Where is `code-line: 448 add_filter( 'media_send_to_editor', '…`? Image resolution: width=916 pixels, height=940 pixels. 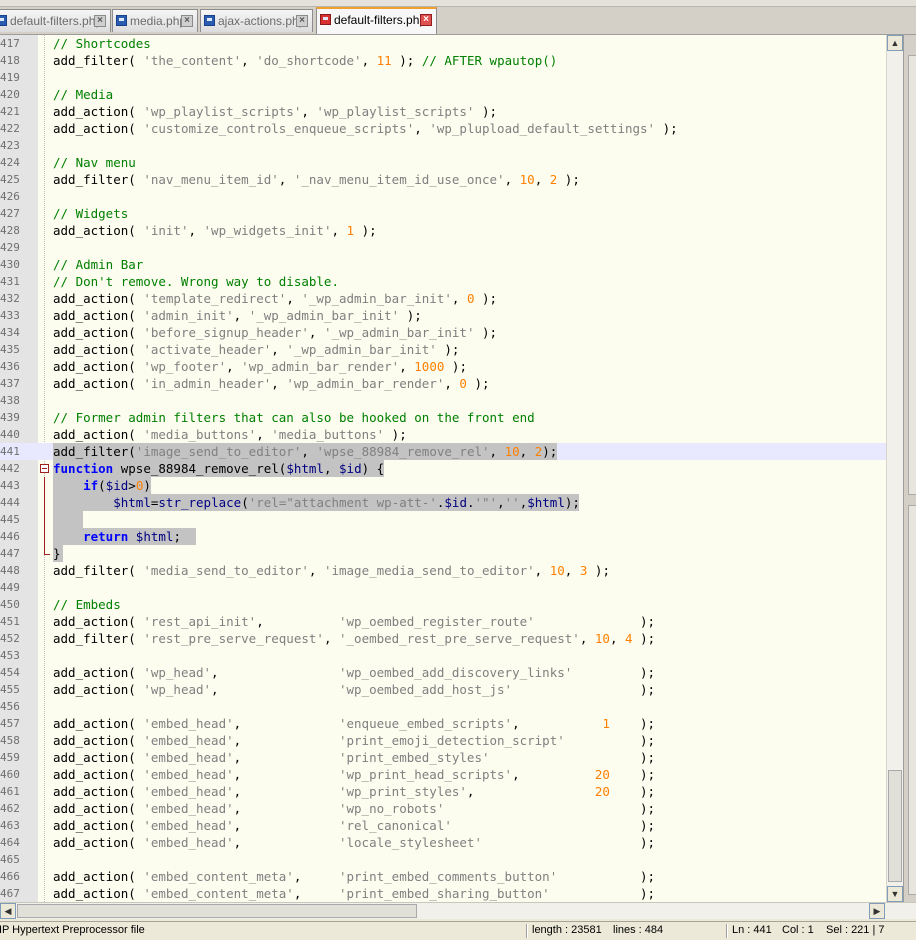
code-line: 448 add_filter( 'media_send_to_editor', '… is located at coordinates (443, 570).